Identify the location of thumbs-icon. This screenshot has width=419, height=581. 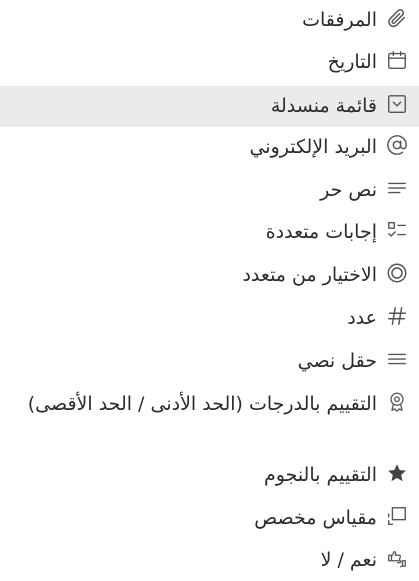
(397, 558).